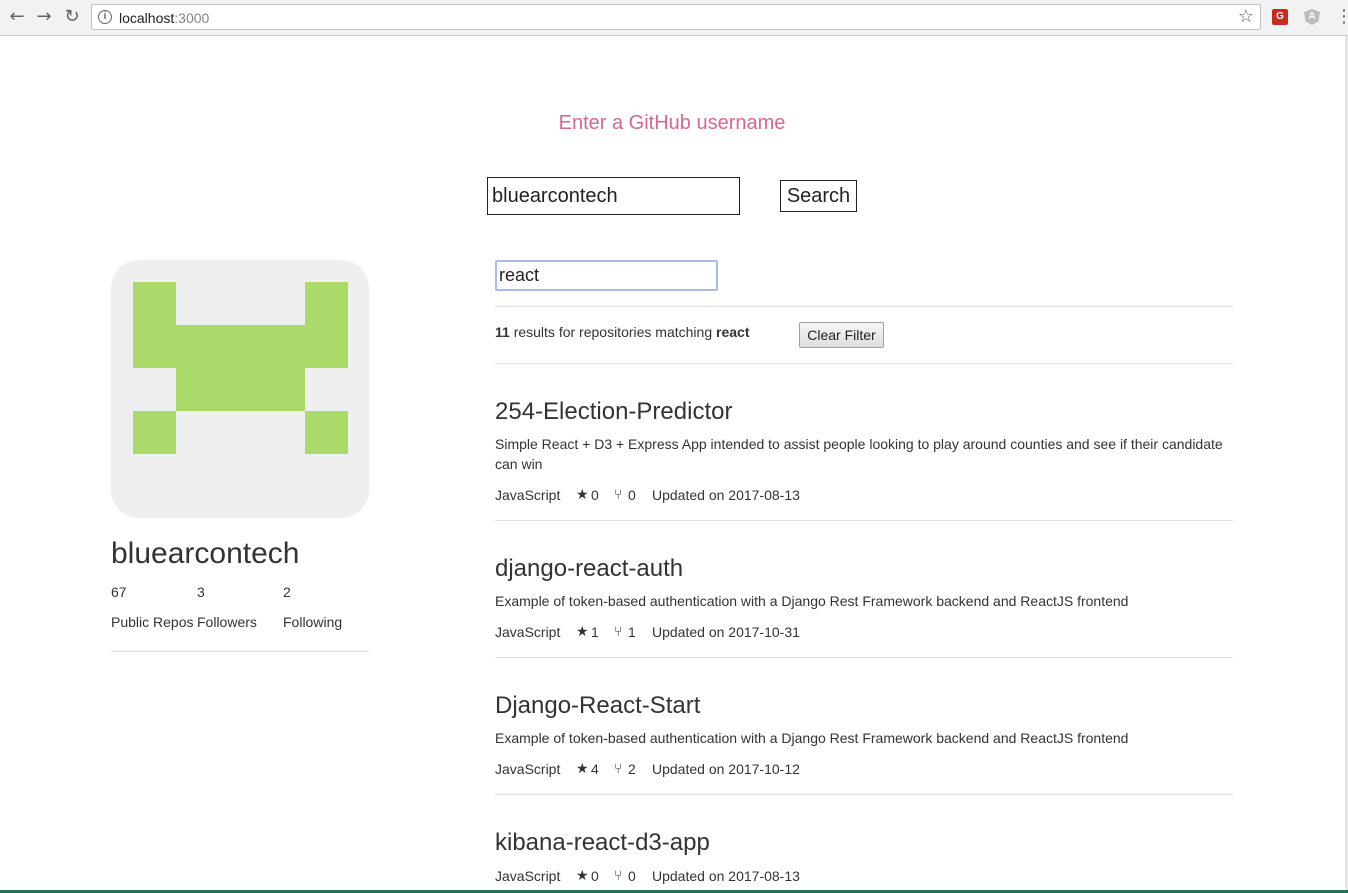 This screenshot has width=1348, height=893. What do you see at coordinates (864, 569) in the screenshot?
I see `repo-name-link: django-react-auth` at bounding box center [864, 569].